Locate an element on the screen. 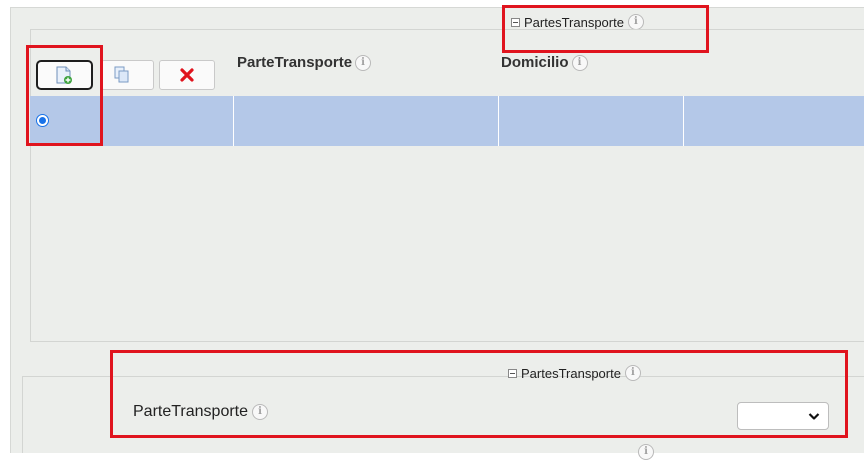 The width and height of the screenshot is (864, 460). delete-x-icon is located at coordinates (187, 75).